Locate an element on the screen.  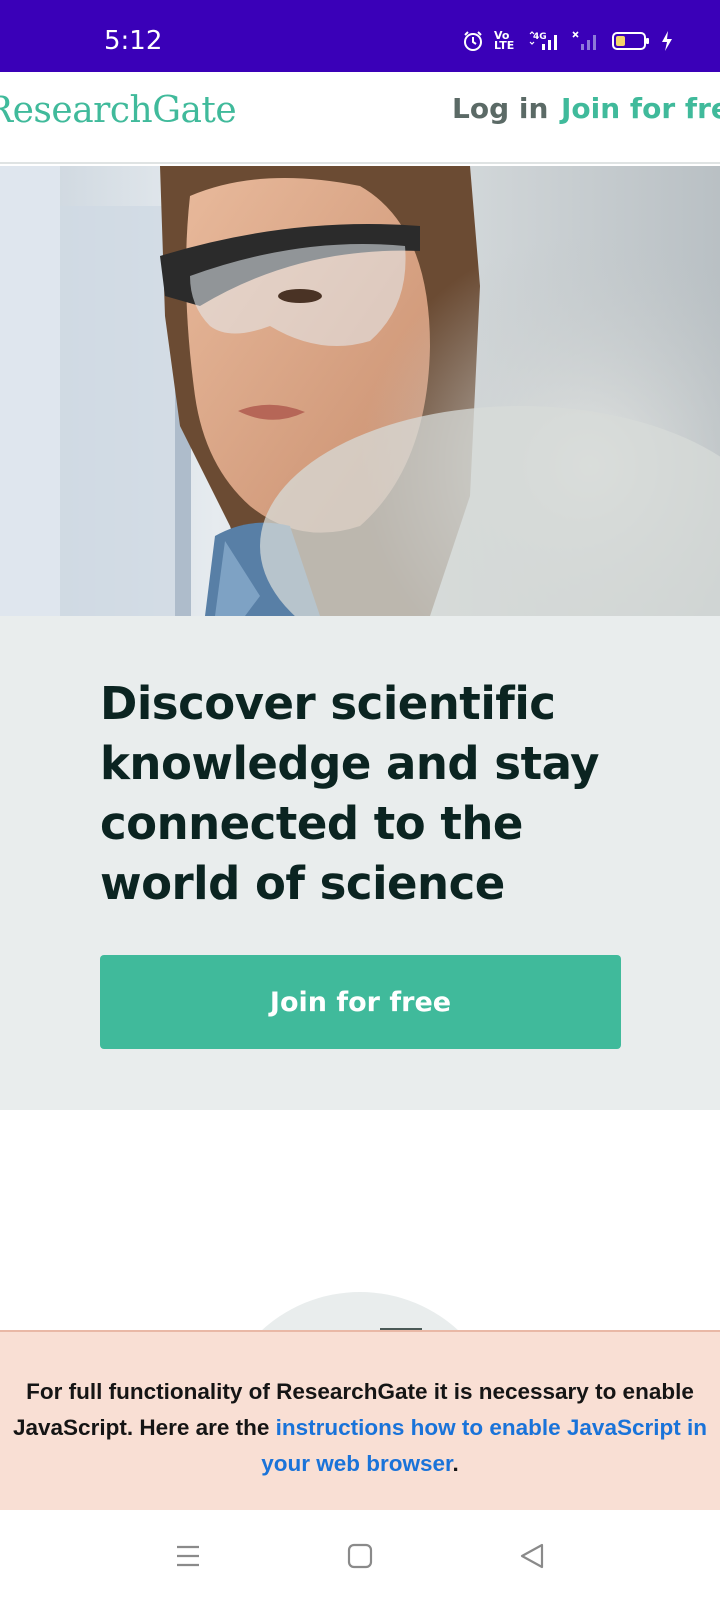
alarm-icon is located at coordinates (473, 41).